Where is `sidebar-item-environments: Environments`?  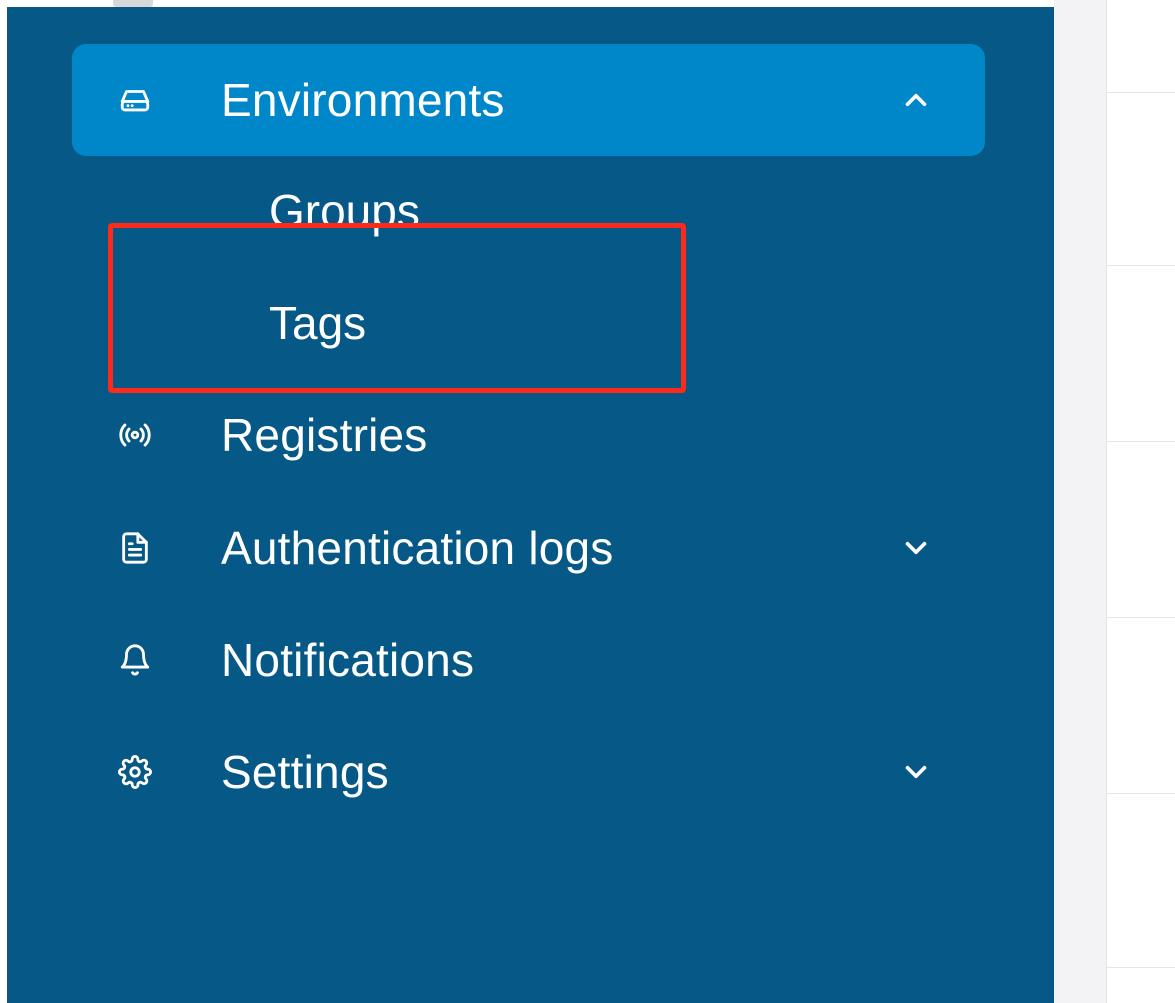 sidebar-item-environments: Environments is located at coordinates (528, 100).